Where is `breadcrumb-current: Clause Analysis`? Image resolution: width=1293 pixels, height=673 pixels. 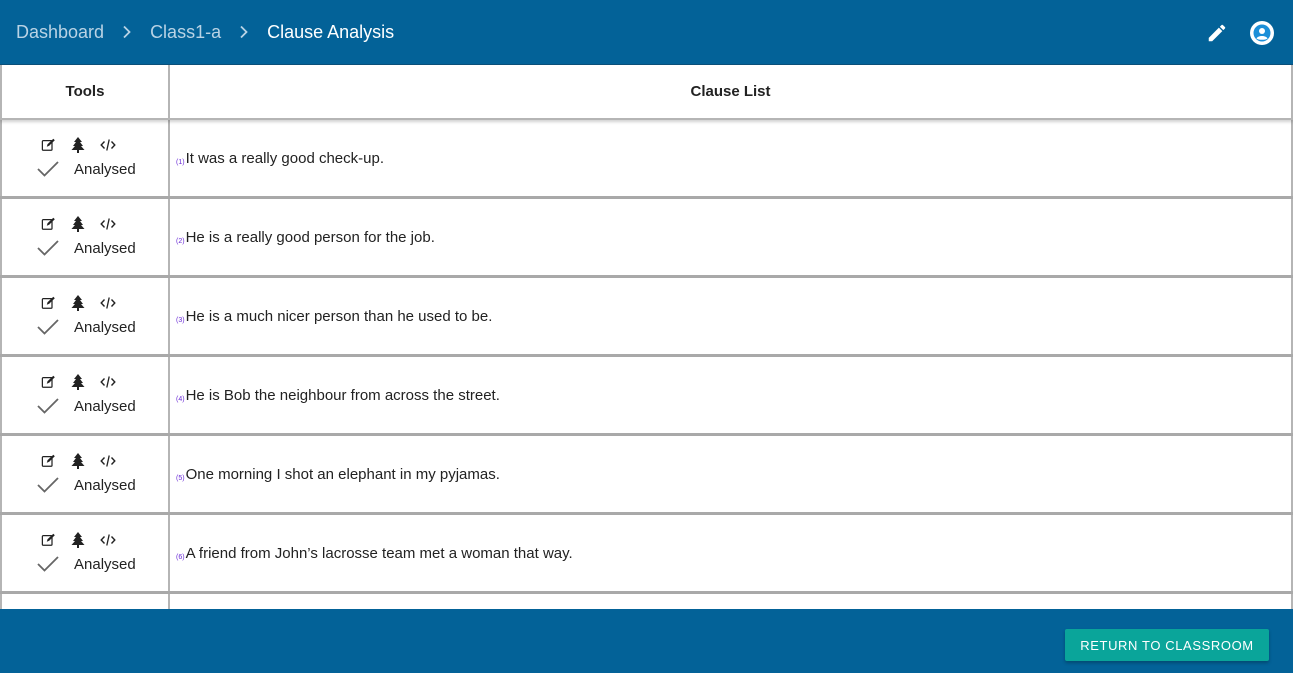
breadcrumb-current: Clause Analysis is located at coordinates (331, 31).